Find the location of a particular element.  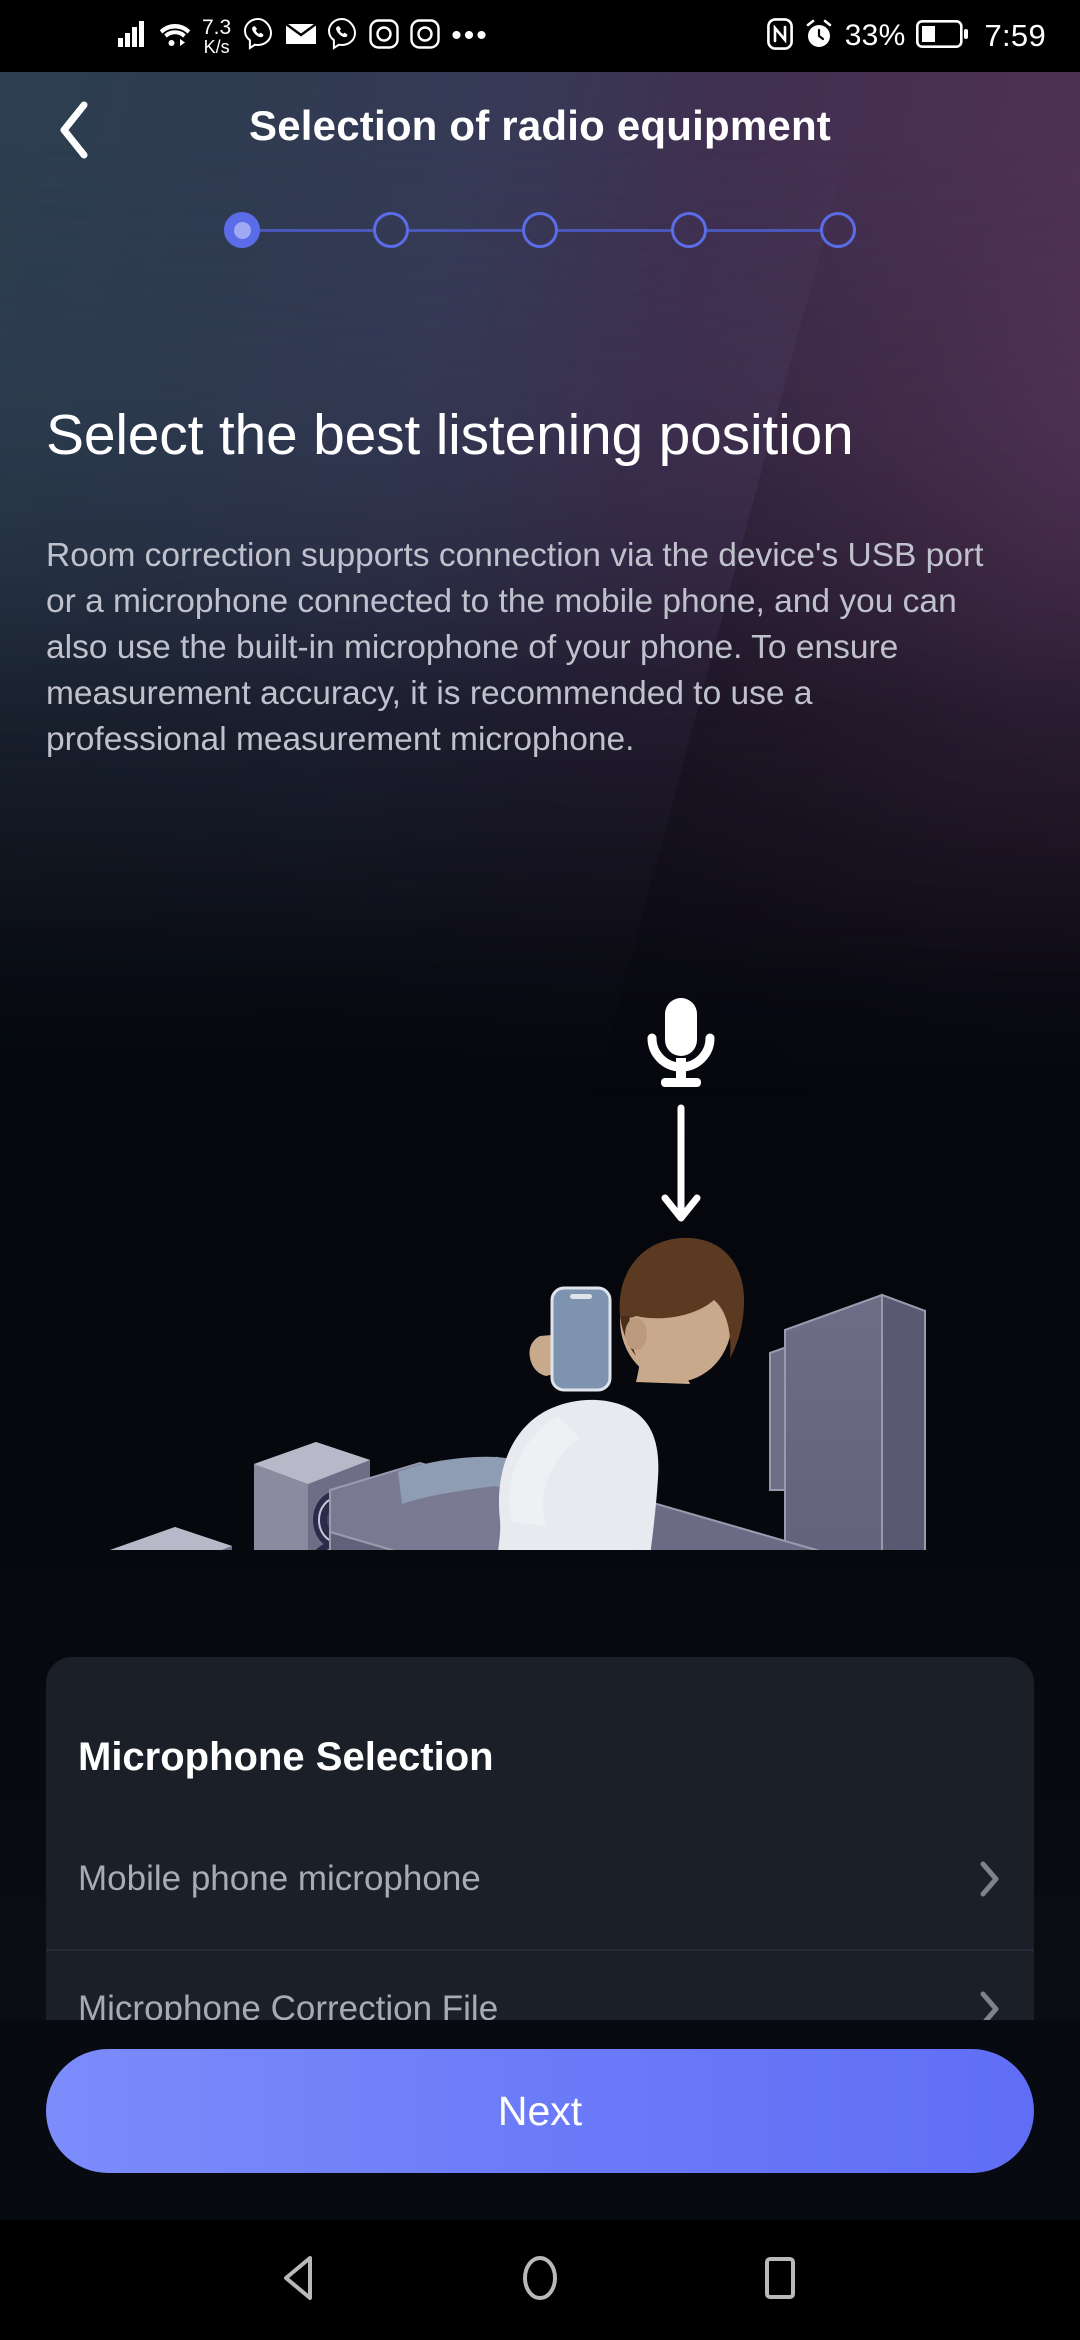

battery-icon is located at coordinates (942, 36).